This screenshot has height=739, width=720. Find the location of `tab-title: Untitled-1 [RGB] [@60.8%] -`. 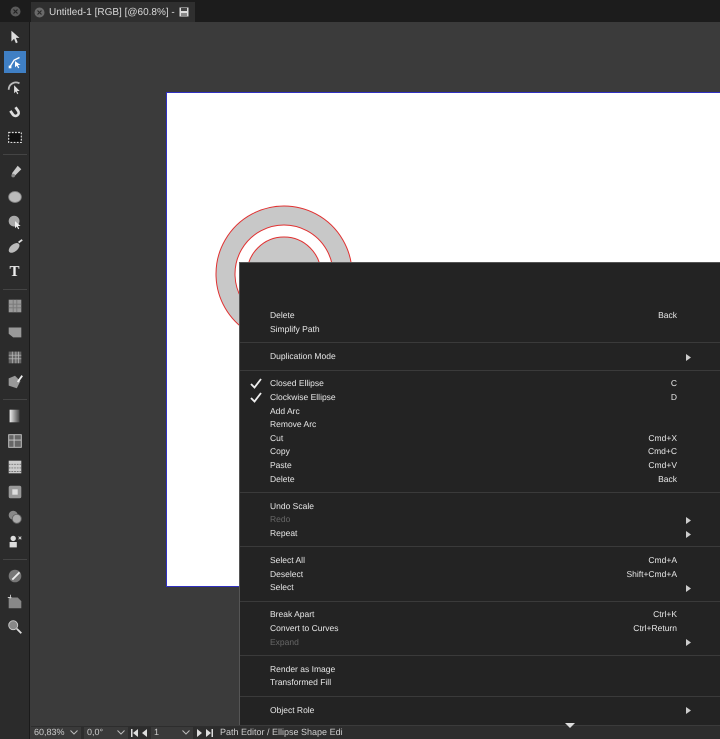

tab-title: Untitled-1 [RGB] [@60.8%] - is located at coordinates (112, 13).